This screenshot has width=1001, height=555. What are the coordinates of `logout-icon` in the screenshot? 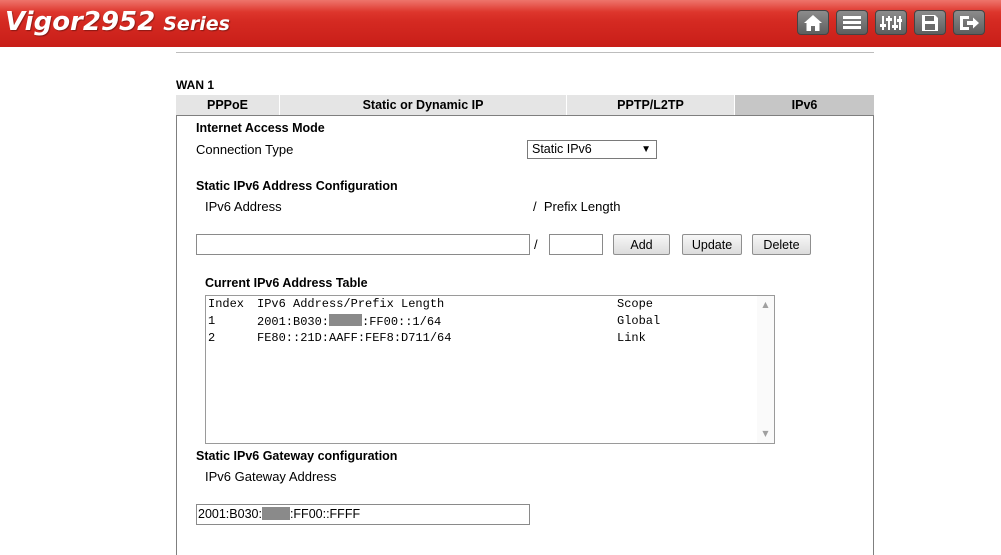 It's located at (969, 22).